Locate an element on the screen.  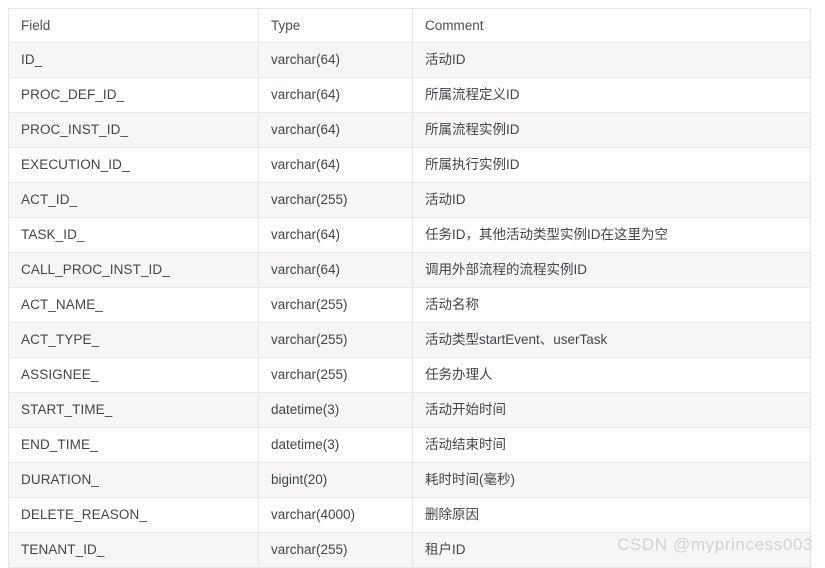
cell-field: DELETE_REASON_ is located at coordinates (134, 515).